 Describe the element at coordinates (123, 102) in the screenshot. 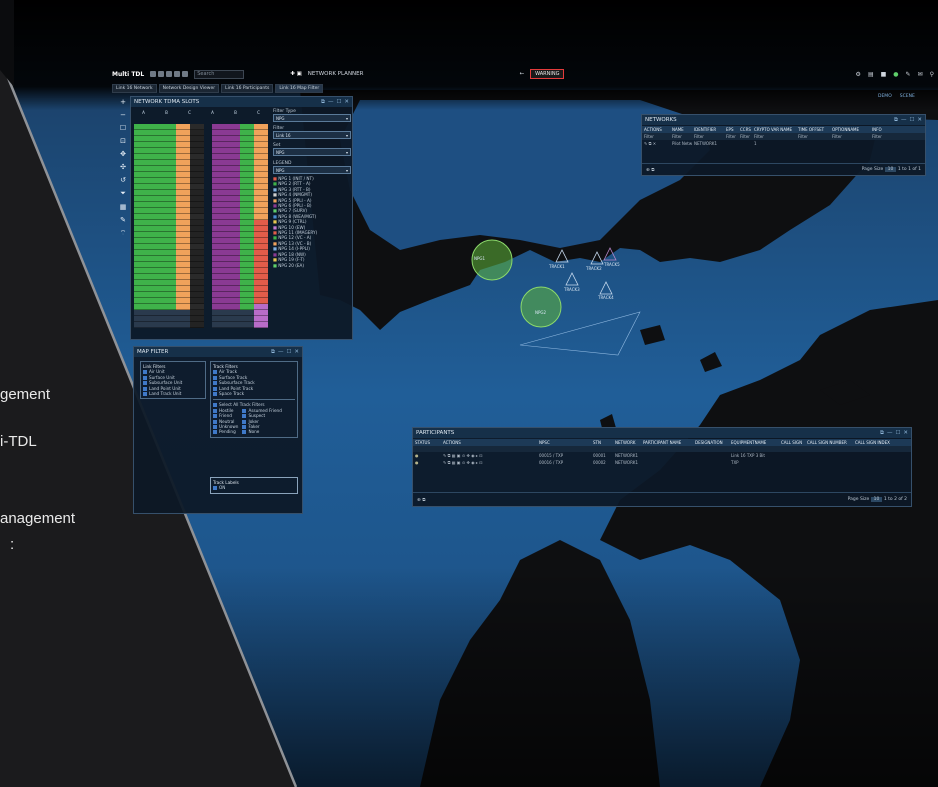

I see `zoom-in-icon: +` at that location.